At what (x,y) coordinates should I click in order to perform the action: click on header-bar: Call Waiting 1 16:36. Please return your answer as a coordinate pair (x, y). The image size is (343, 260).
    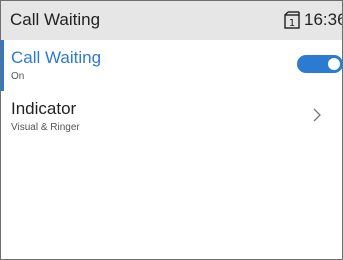
    Looking at the image, I should click on (171, 20).